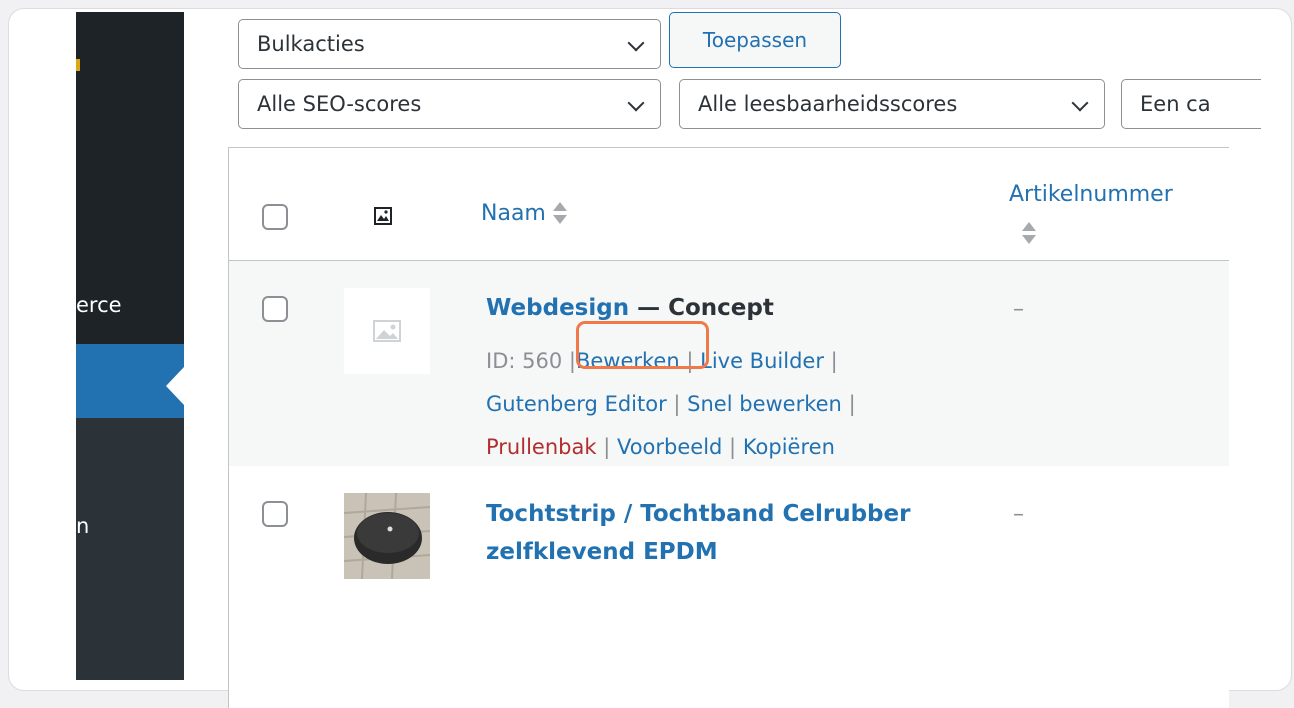  What do you see at coordinates (828, 104) in the screenshot?
I see `readability-value: Alle leesbaarheidsscores` at bounding box center [828, 104].